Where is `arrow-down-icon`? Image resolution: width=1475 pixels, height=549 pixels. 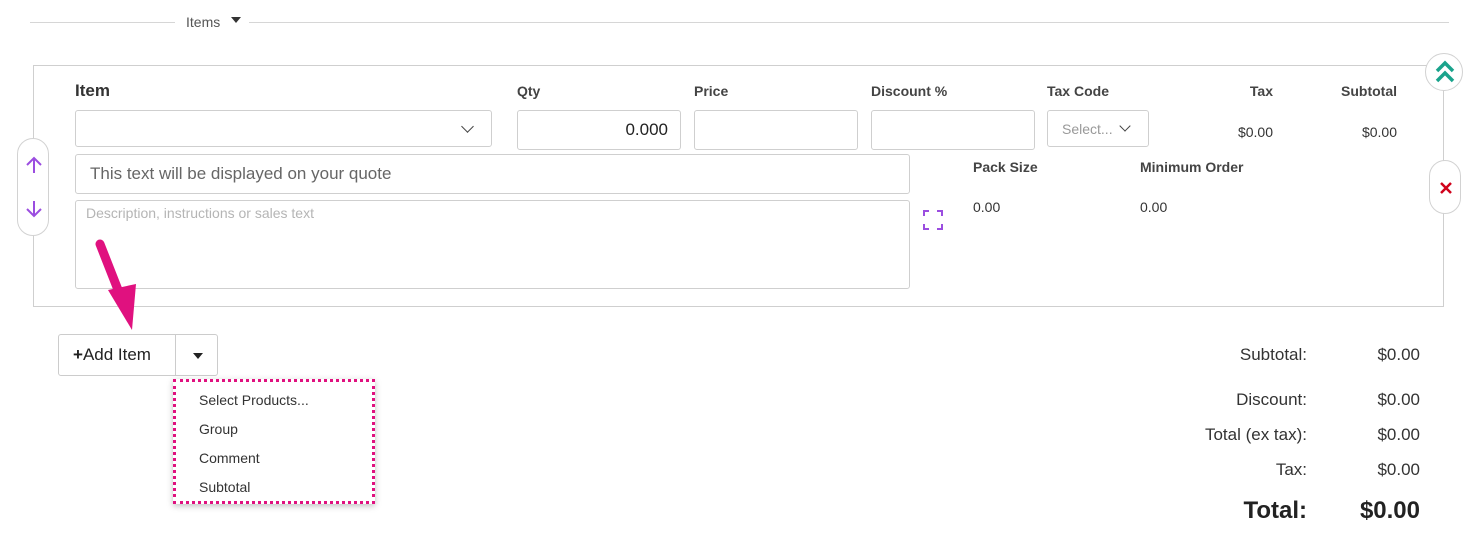
arrow-down-icon is located at coordinates (34, 209).